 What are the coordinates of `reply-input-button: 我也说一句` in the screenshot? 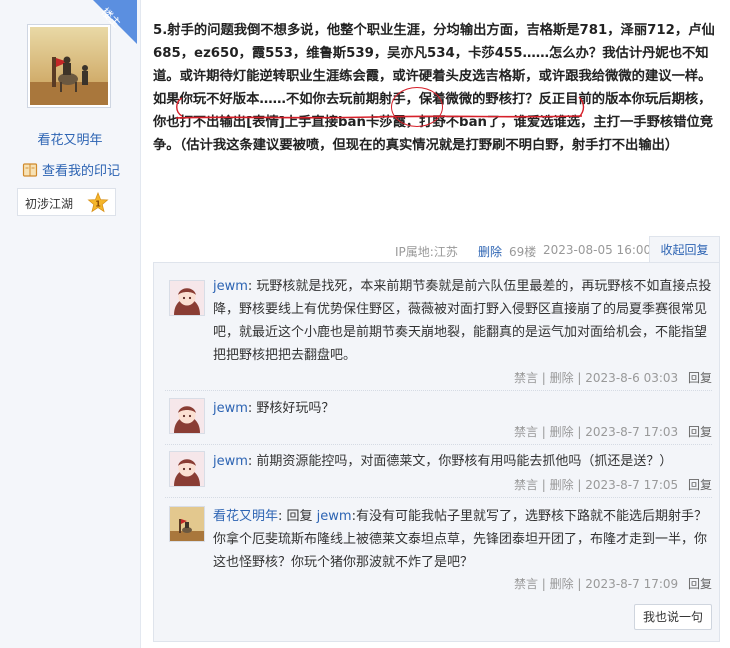 It's located at (673, 617).